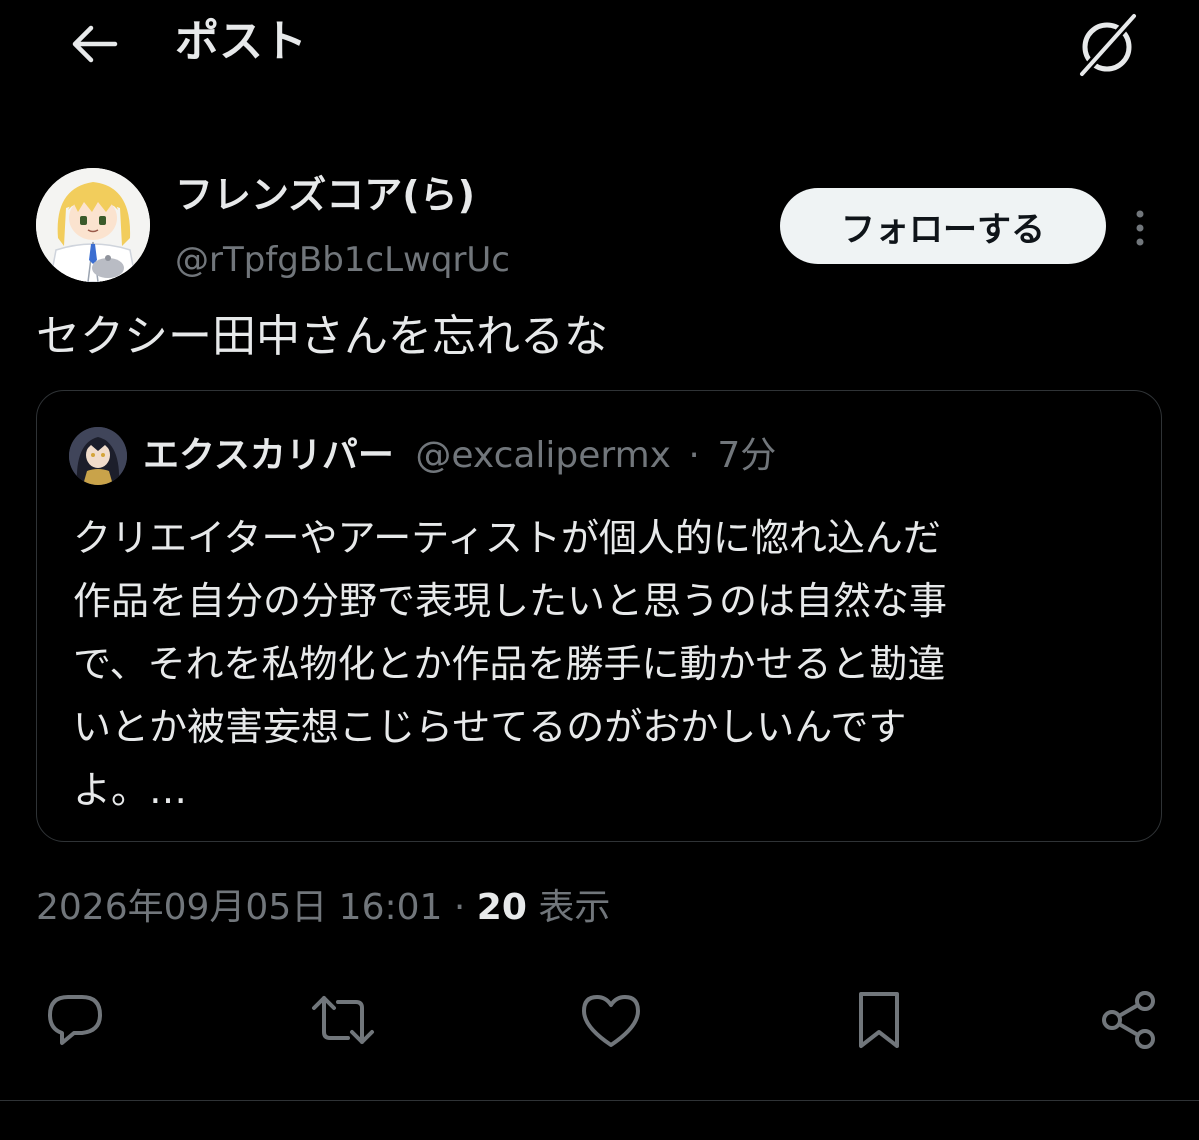 Image resolution: width=1199 pixels, height=1140 pixels. I want to click on back-button, so click(93, 44).